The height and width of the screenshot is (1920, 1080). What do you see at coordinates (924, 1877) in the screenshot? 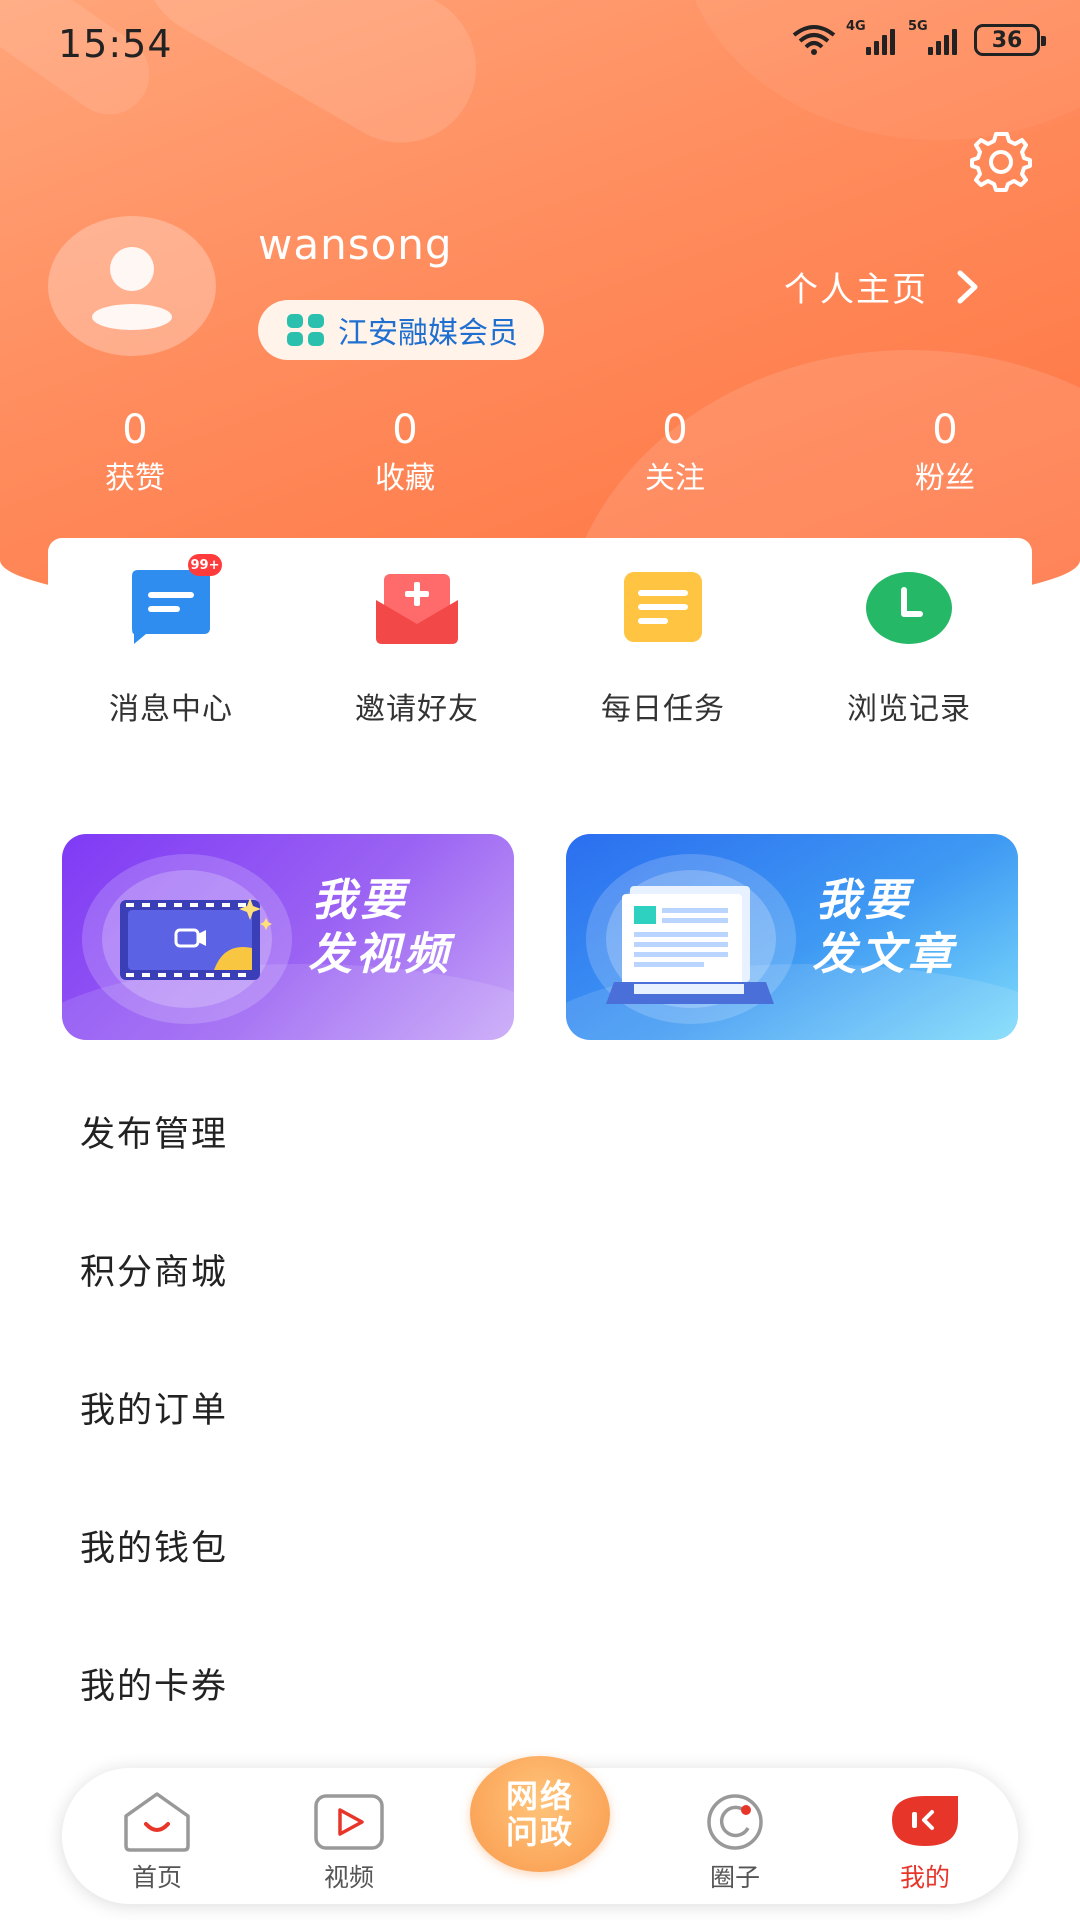
I see `tab-label: 我的` at bounding box center [924, 1877].